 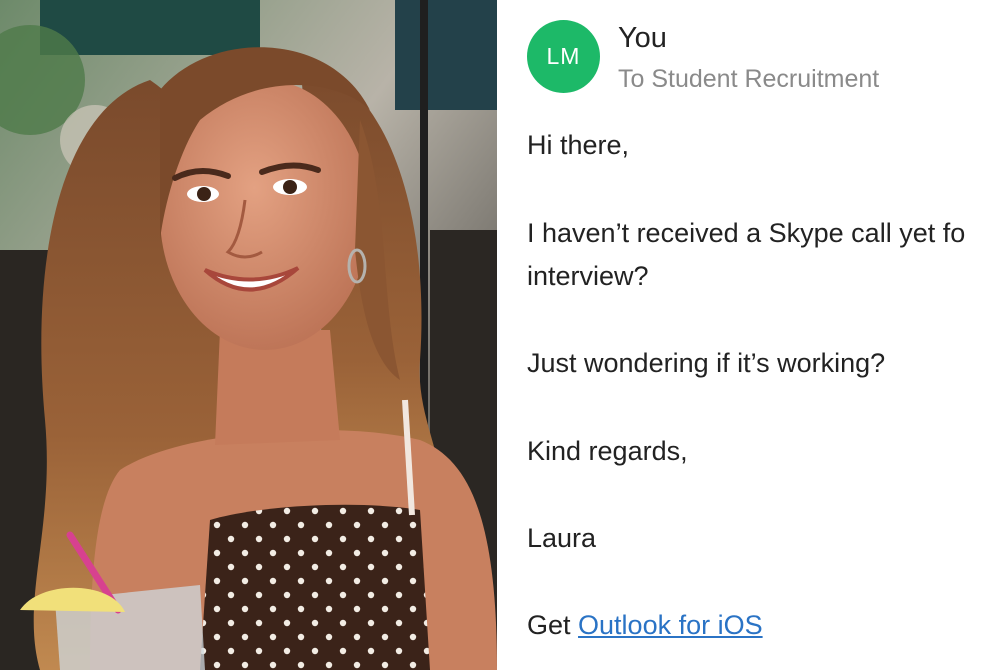 I want to click on email-footer: Get Outlook for iOS, so click(x=645, y=625).